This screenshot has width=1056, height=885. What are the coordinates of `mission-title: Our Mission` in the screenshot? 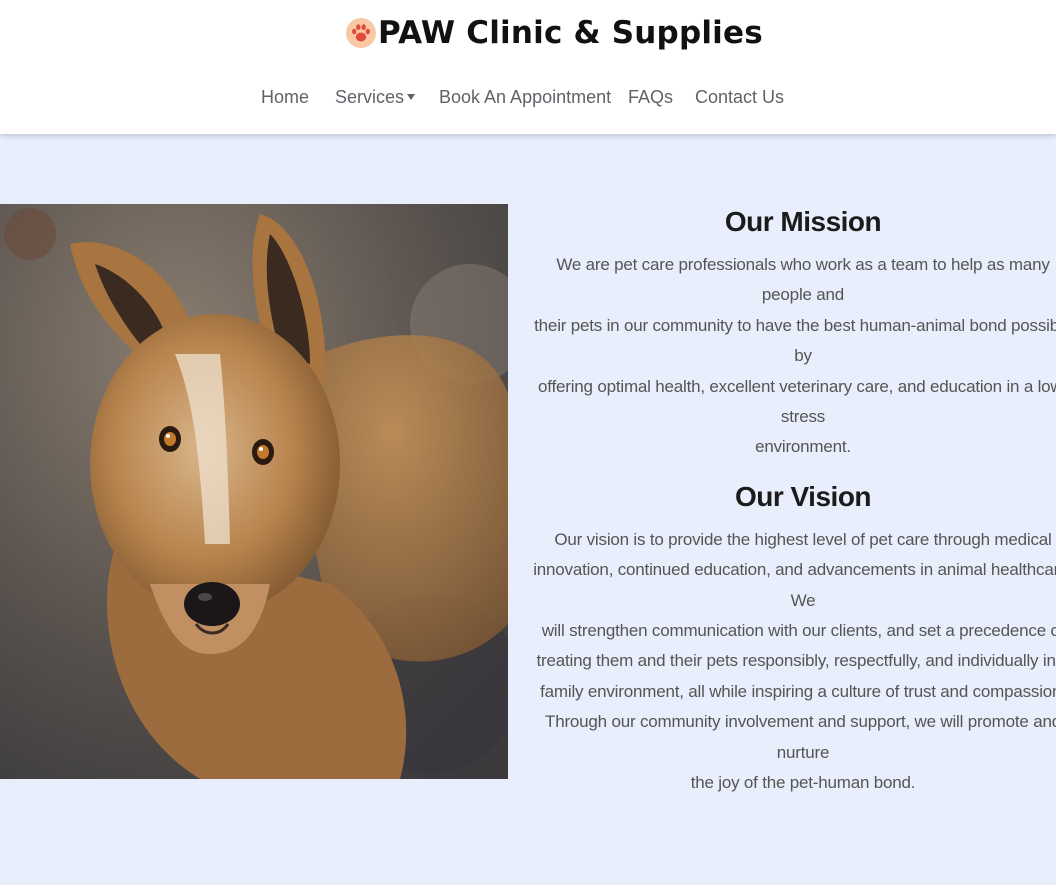 It's located at (803, 221).